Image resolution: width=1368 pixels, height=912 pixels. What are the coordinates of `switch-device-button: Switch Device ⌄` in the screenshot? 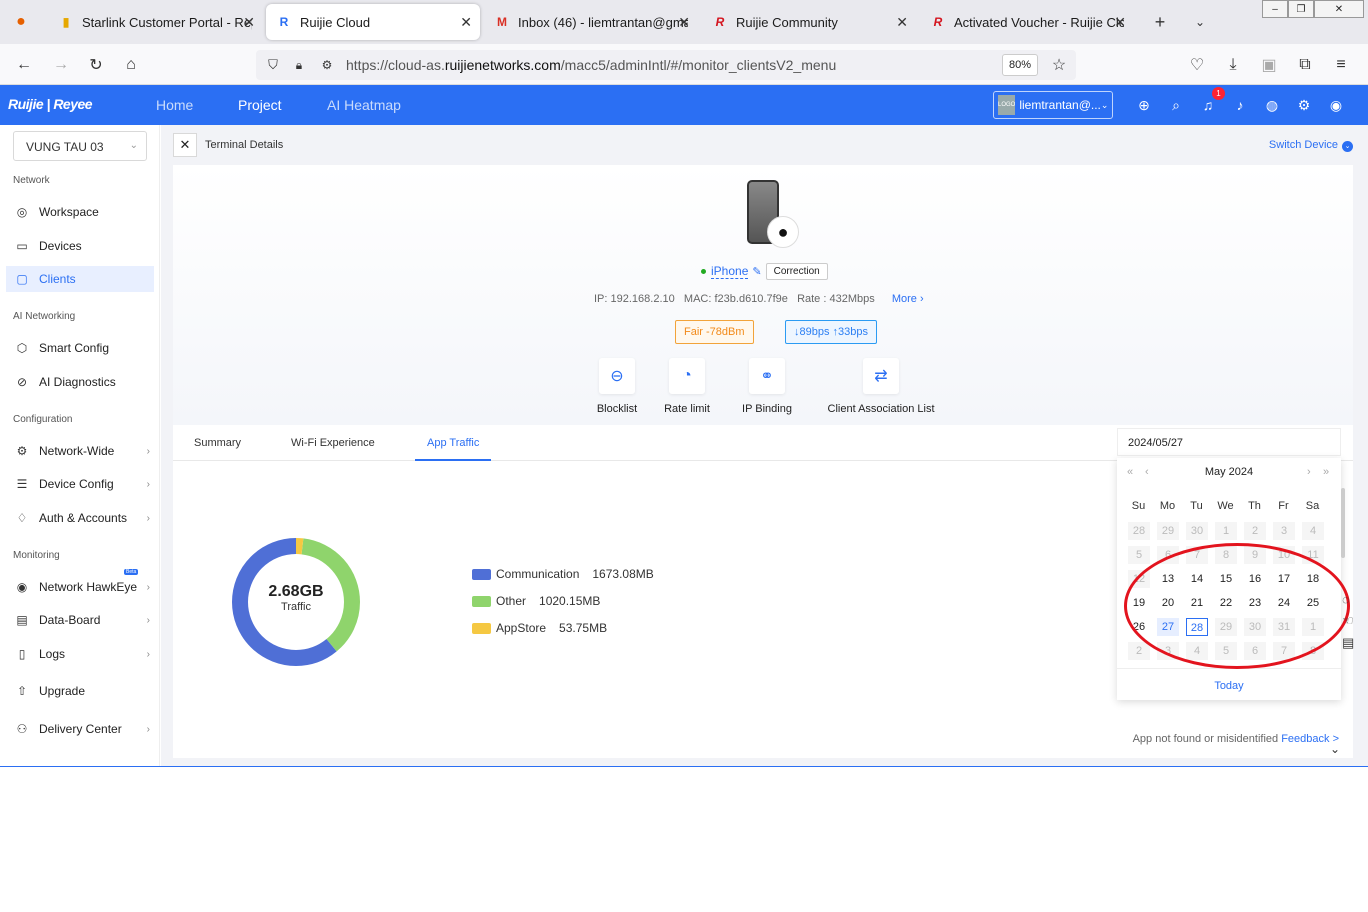 It's located at (1311, 145).